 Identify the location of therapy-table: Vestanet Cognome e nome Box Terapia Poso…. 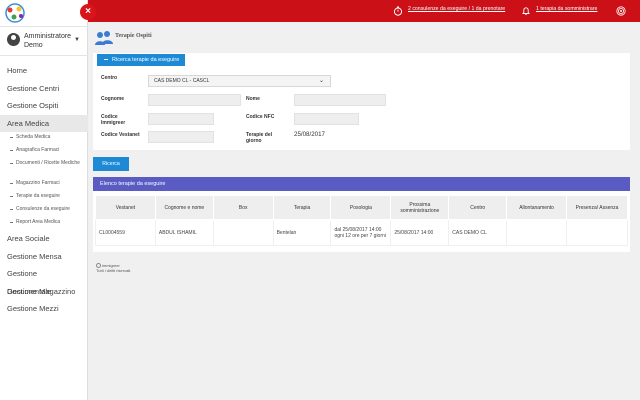
(361, 220).